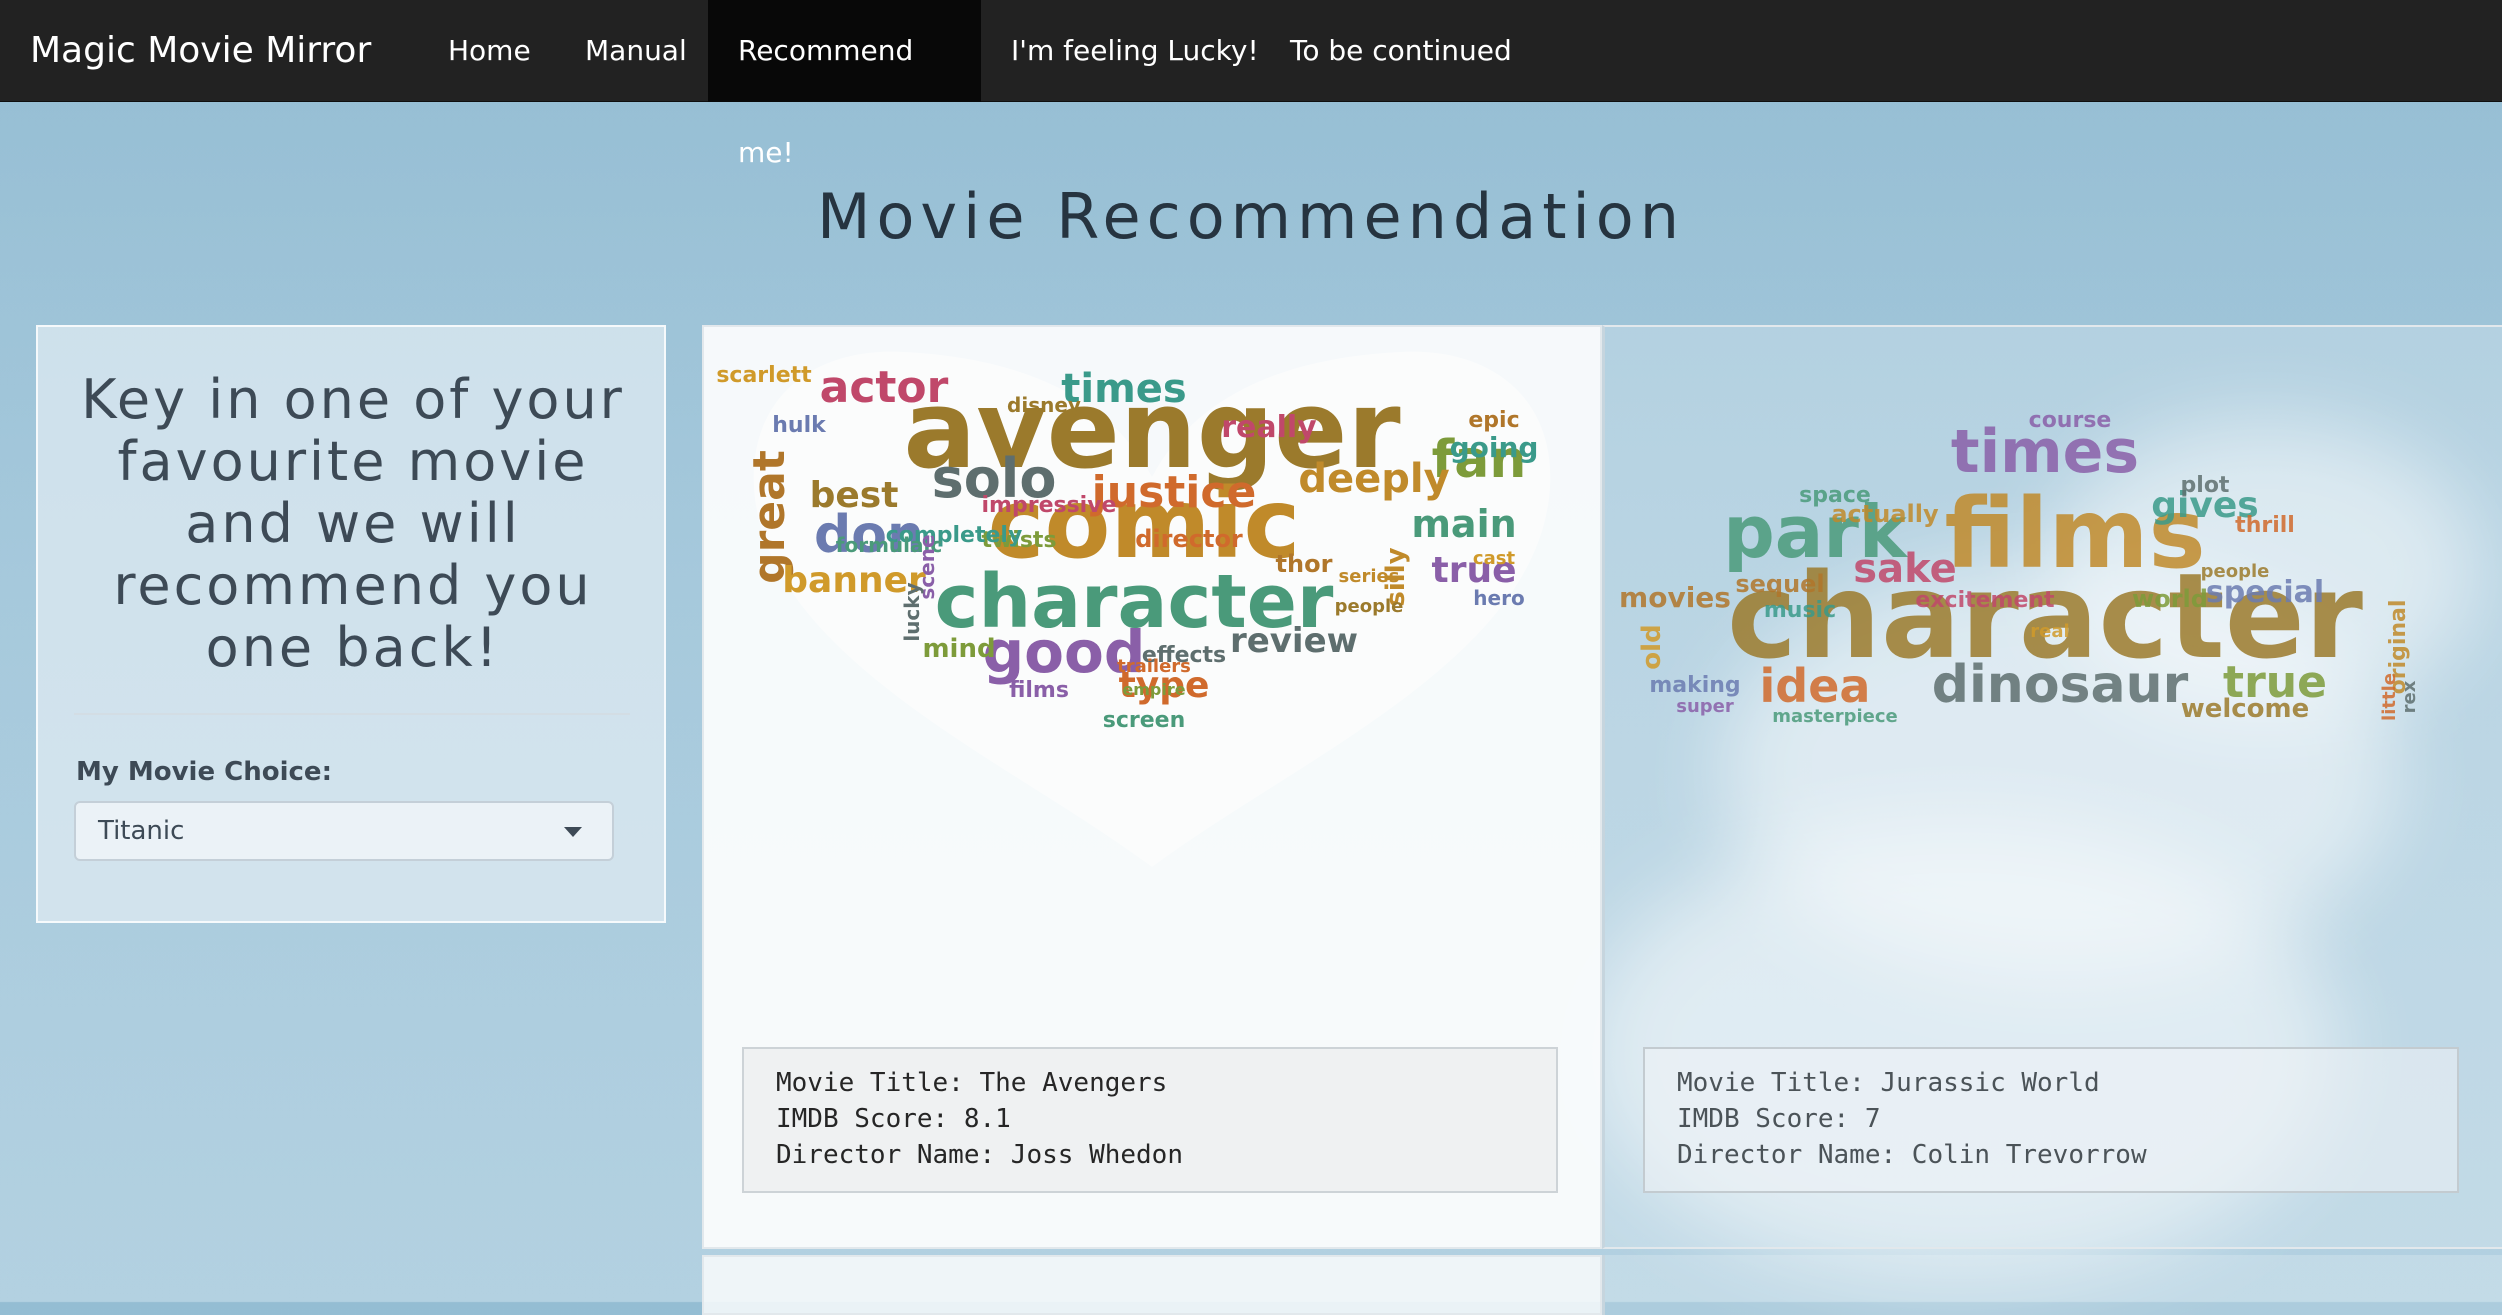  What do you see at coordinates (884, 387) in the screenshot?
I see `word-cloud-word: actor` at bounding box center [884, 387].